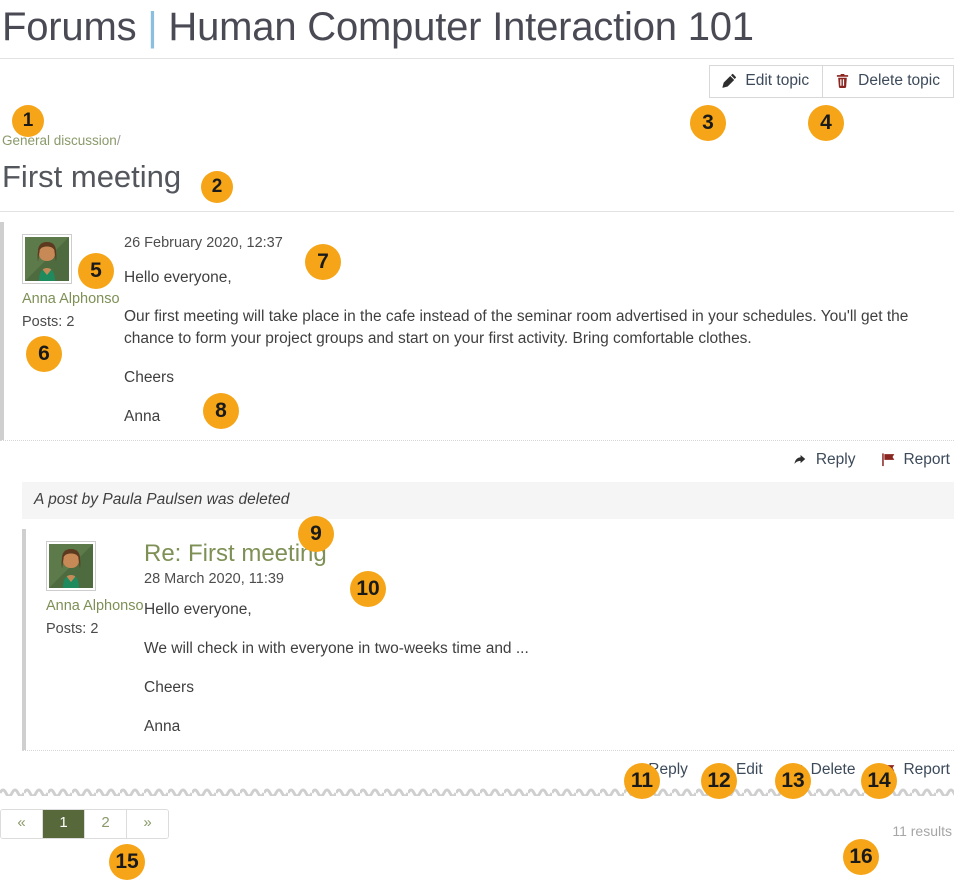 Image resolution: width=954 pixels, height=889 pixels. Describe the element at coordinates (477, 764) in the screenshot. I see `post-actions: Reply Edit Delete Report` at that location.